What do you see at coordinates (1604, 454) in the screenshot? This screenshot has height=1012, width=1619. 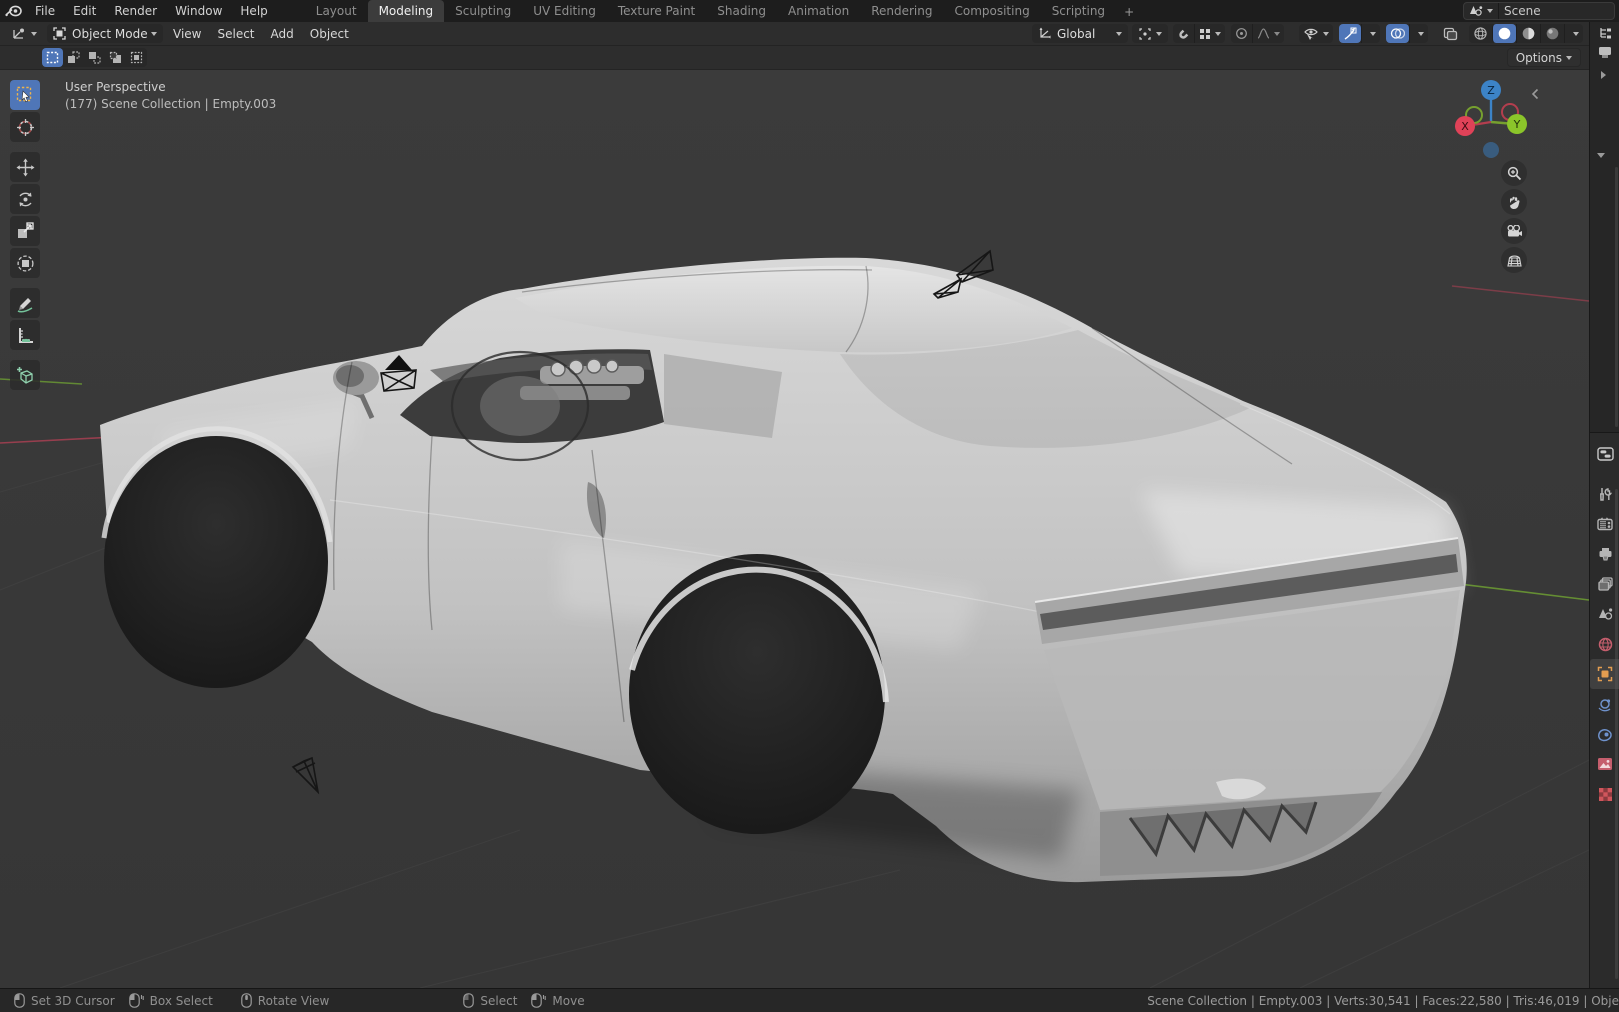 I see `properties-editor-icon` at bounding box center [1604, 454].